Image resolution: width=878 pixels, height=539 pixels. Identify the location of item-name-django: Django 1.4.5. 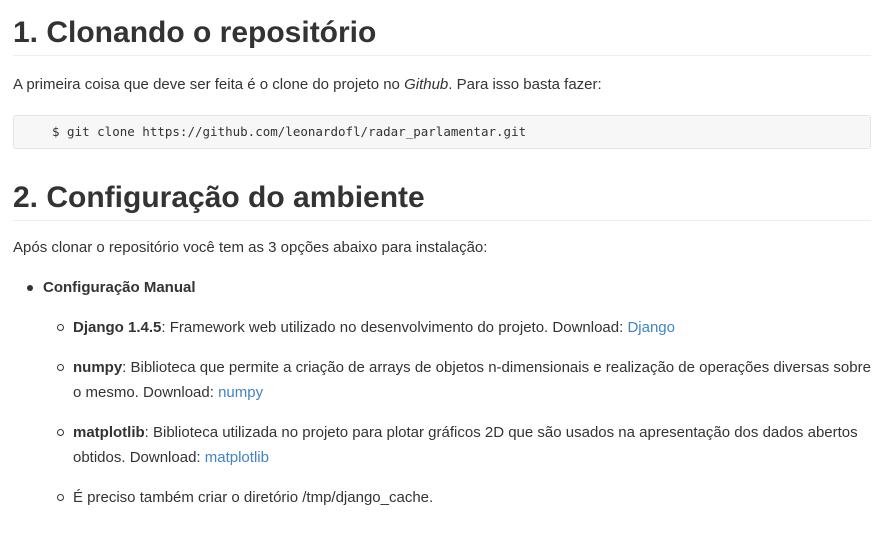
(117, 327).